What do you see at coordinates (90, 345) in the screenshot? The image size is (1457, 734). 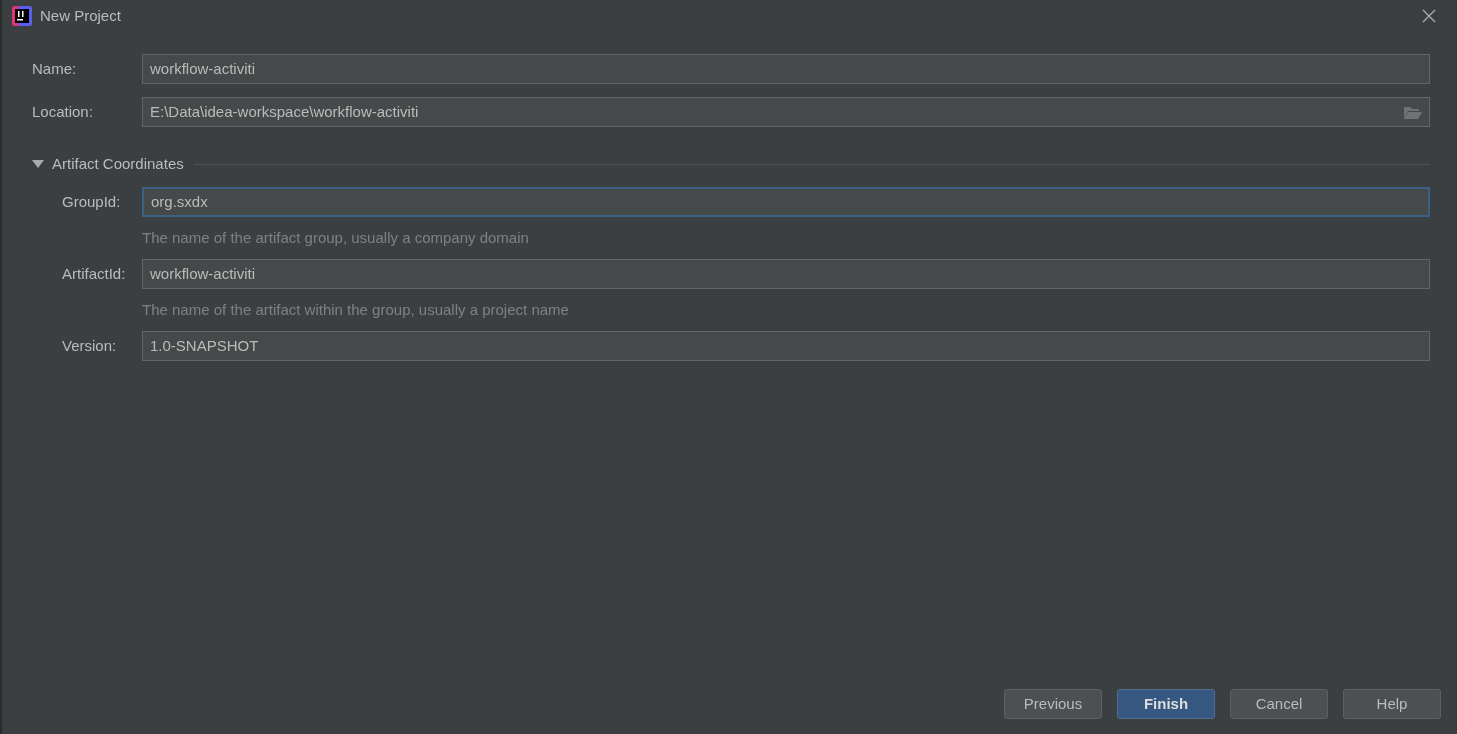 I see `field-label: Version:` at bounding box center [90, 345].